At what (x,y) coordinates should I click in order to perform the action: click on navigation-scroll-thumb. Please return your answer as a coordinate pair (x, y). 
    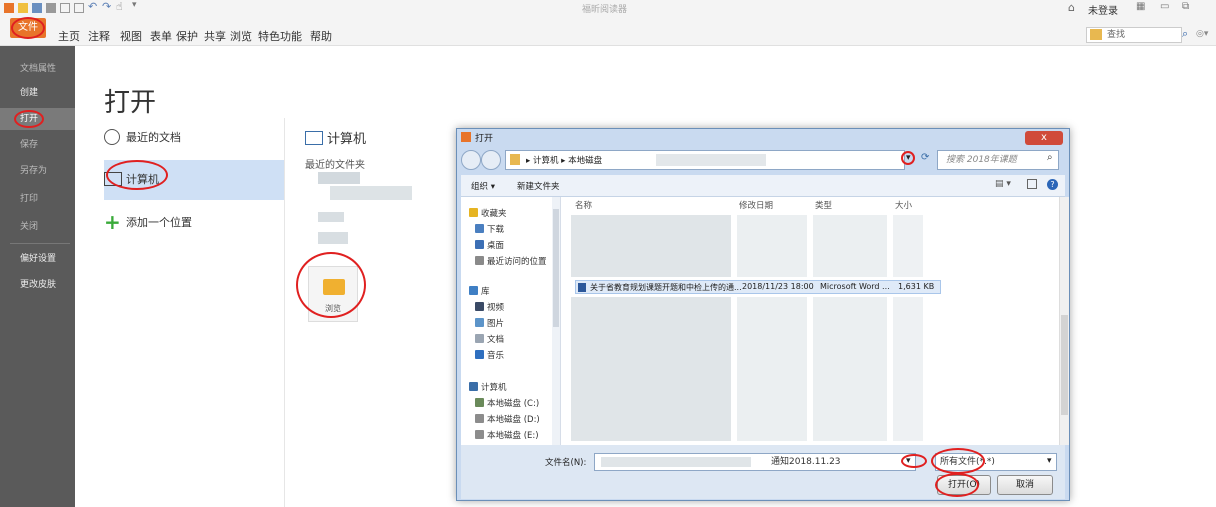
    Looking at the image, I should click on (556, 268).